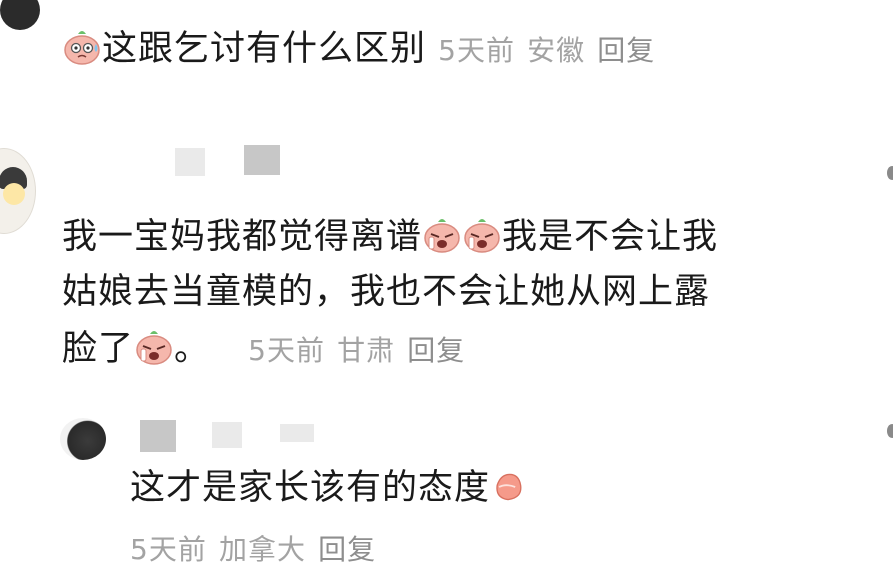 The height and width of the screenshot is (576, 893). I want to click on comment-text: 脸了, so click(98, 349).